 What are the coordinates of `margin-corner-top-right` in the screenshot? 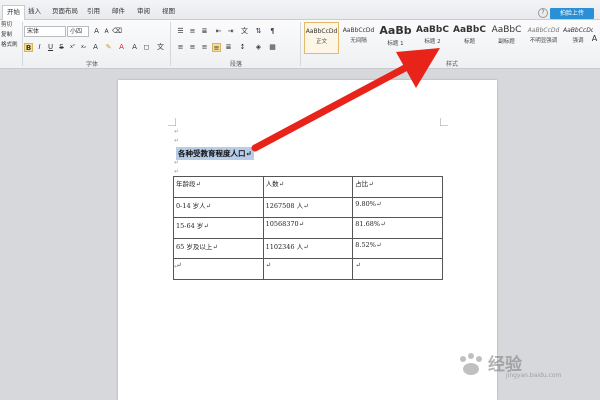 It's located at (444, 122).